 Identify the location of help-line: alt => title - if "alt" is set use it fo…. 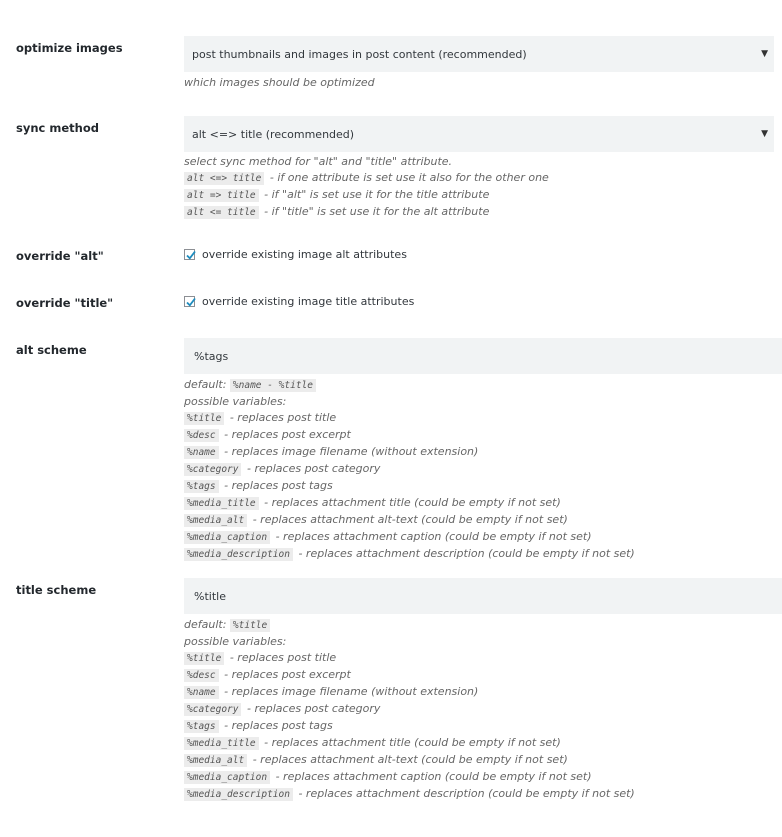
(366, 195).